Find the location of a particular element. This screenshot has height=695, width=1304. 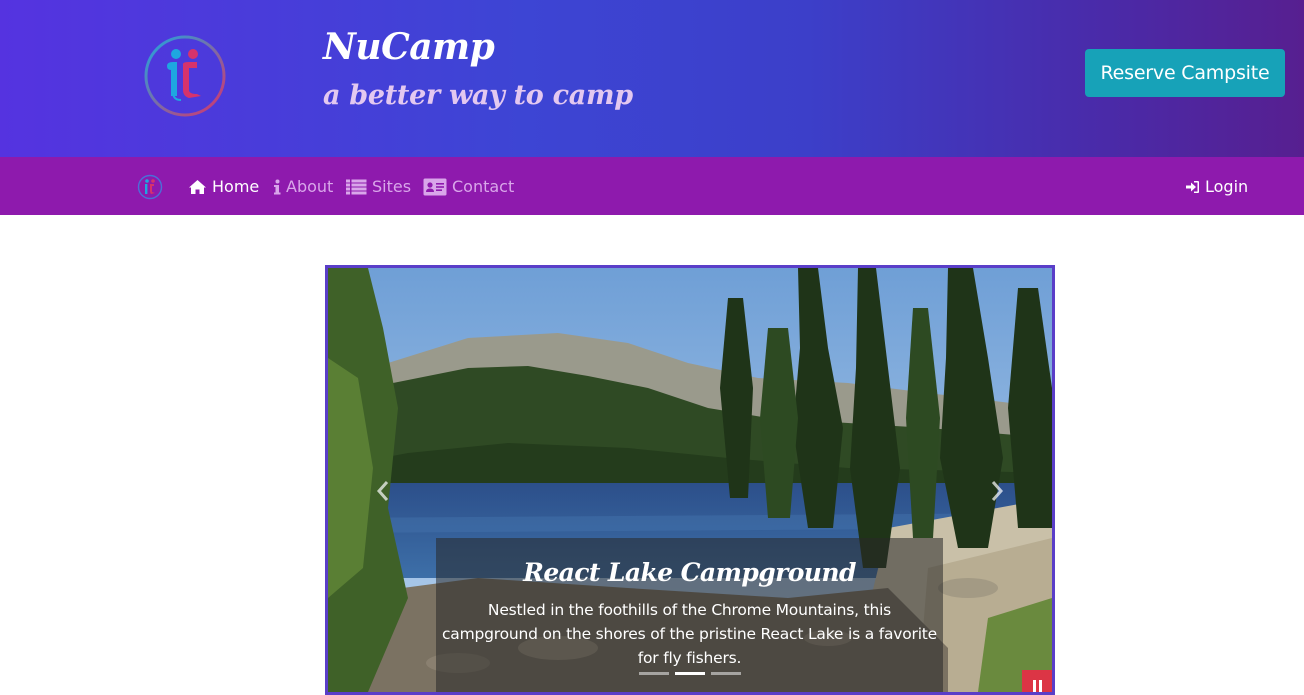

address-card-icon is located at coordinates (435, 186).